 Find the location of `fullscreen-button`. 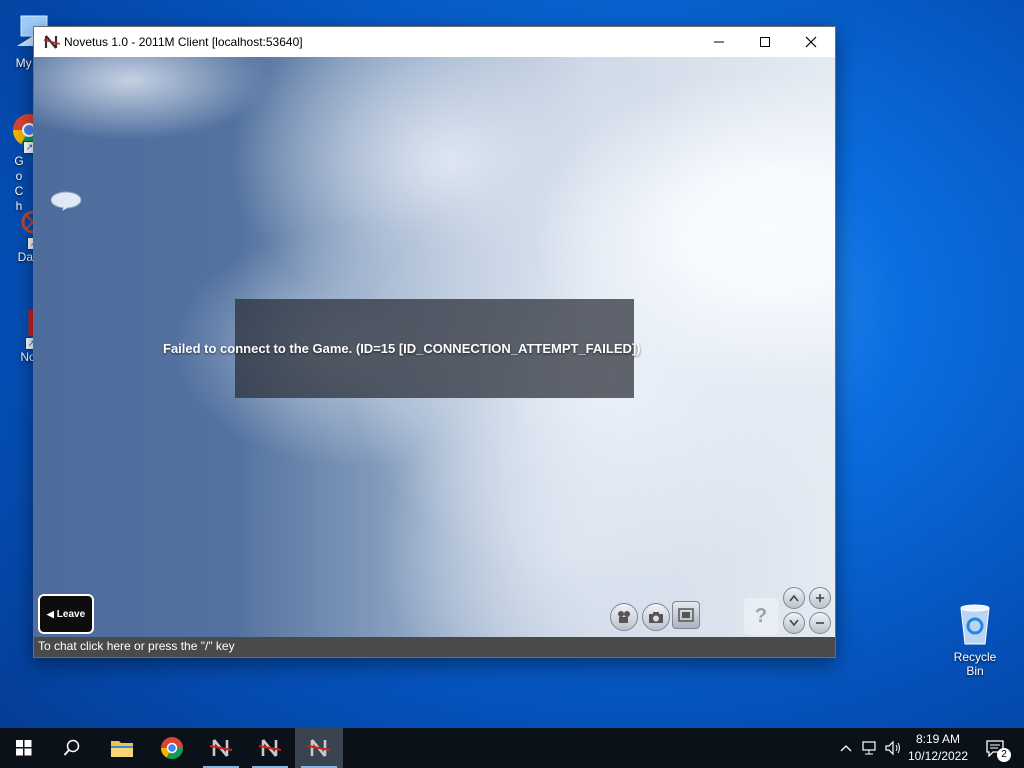

fullscreen-button is located at coordinates (686, 615).